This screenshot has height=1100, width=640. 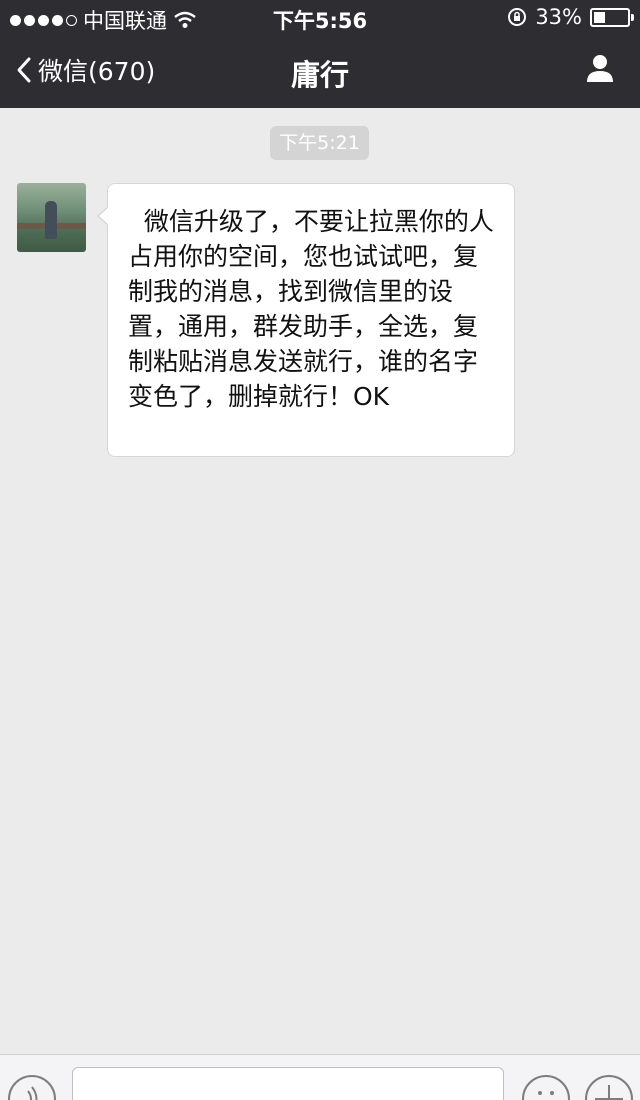 I want to click on plus-icon, so click(x=609, y=1092).